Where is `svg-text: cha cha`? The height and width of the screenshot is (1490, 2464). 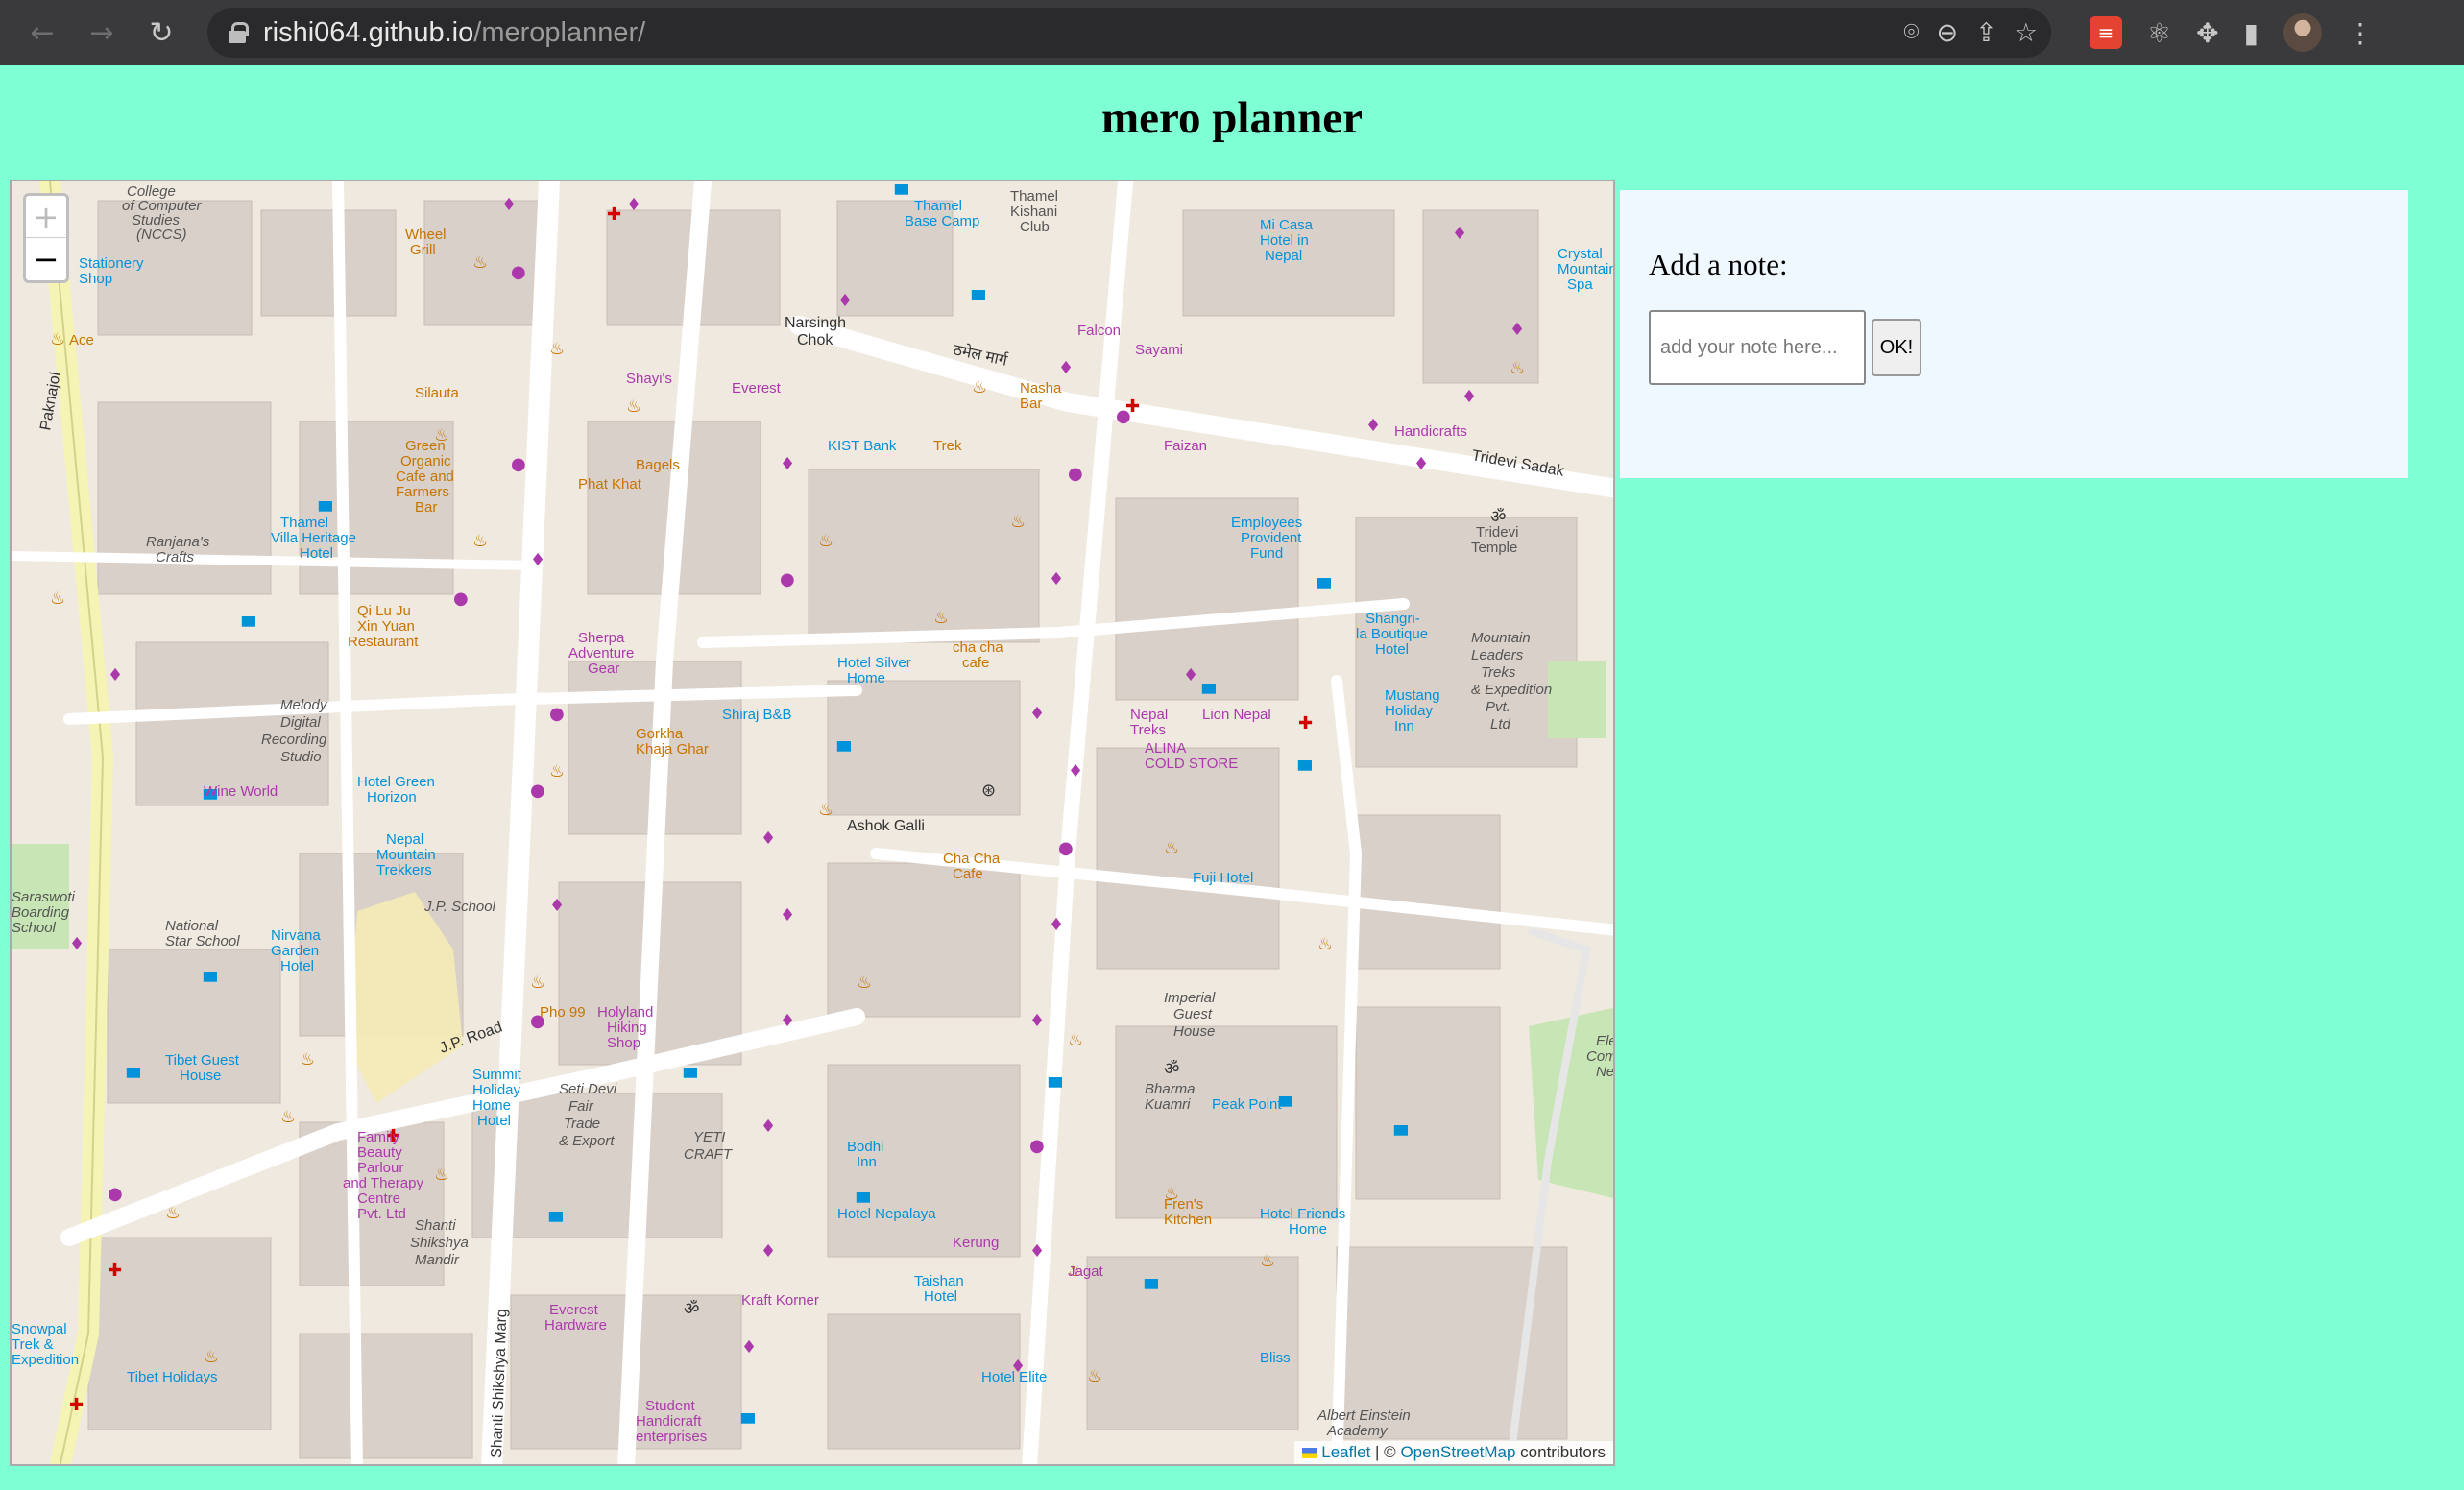 svg-text: cha cha is located at coordinates (978, 647).